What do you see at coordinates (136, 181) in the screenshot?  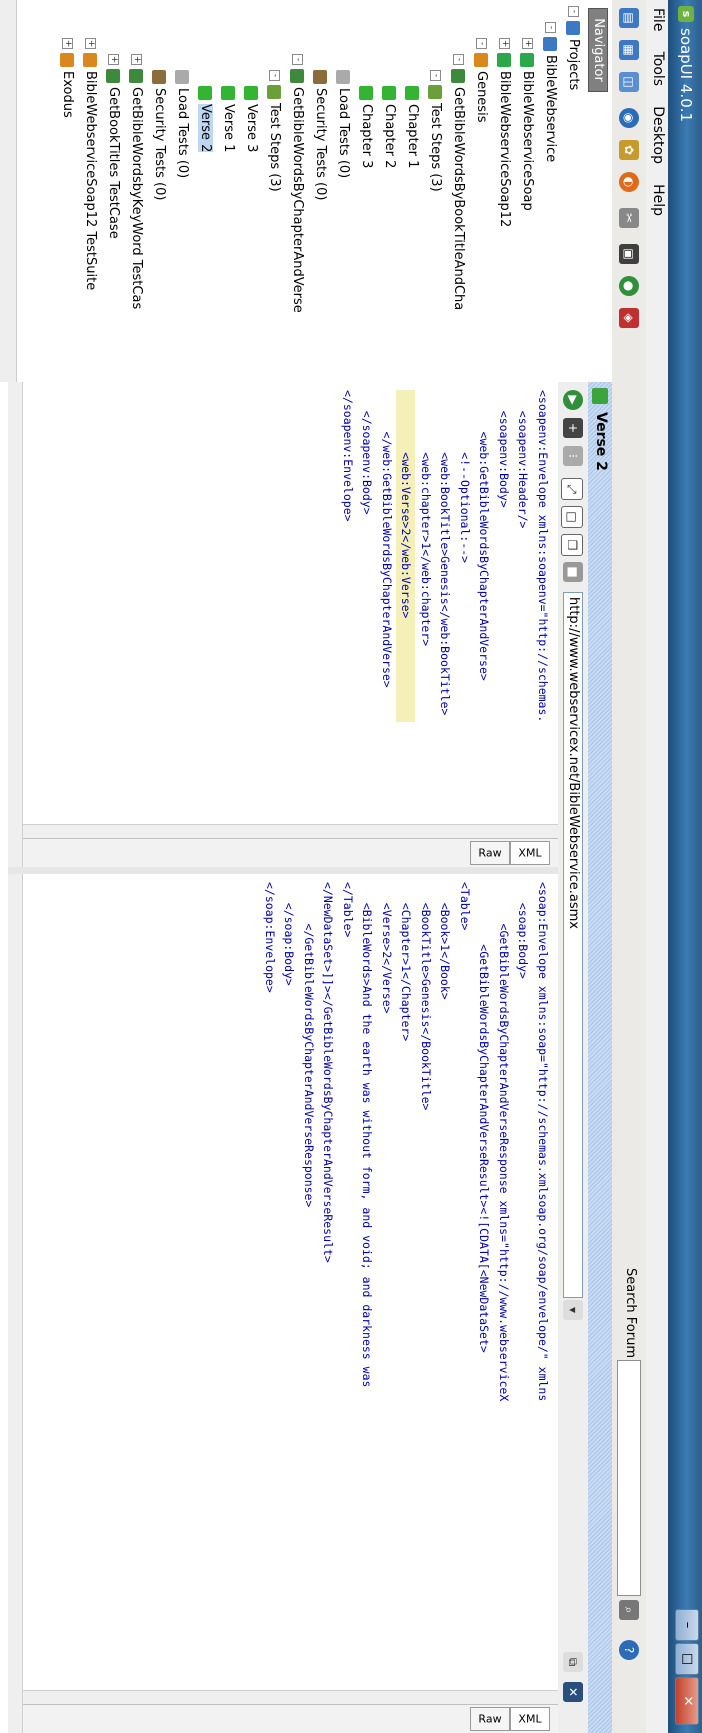 I see `tree-node: + GetBibleWordsbyKeyWord TestCas` at bounding box center [136, 181].